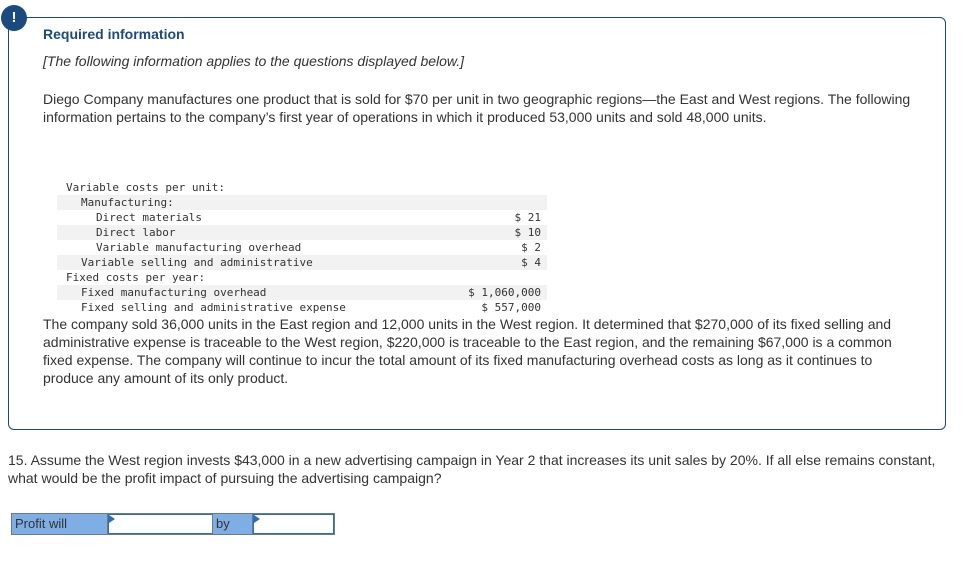 Image resolution: width=972 pixels, height=571 pixels. Describe the element at coordinates (494, 292) in the screenshot. I see `row-value: $ 1,060,000` at that location.